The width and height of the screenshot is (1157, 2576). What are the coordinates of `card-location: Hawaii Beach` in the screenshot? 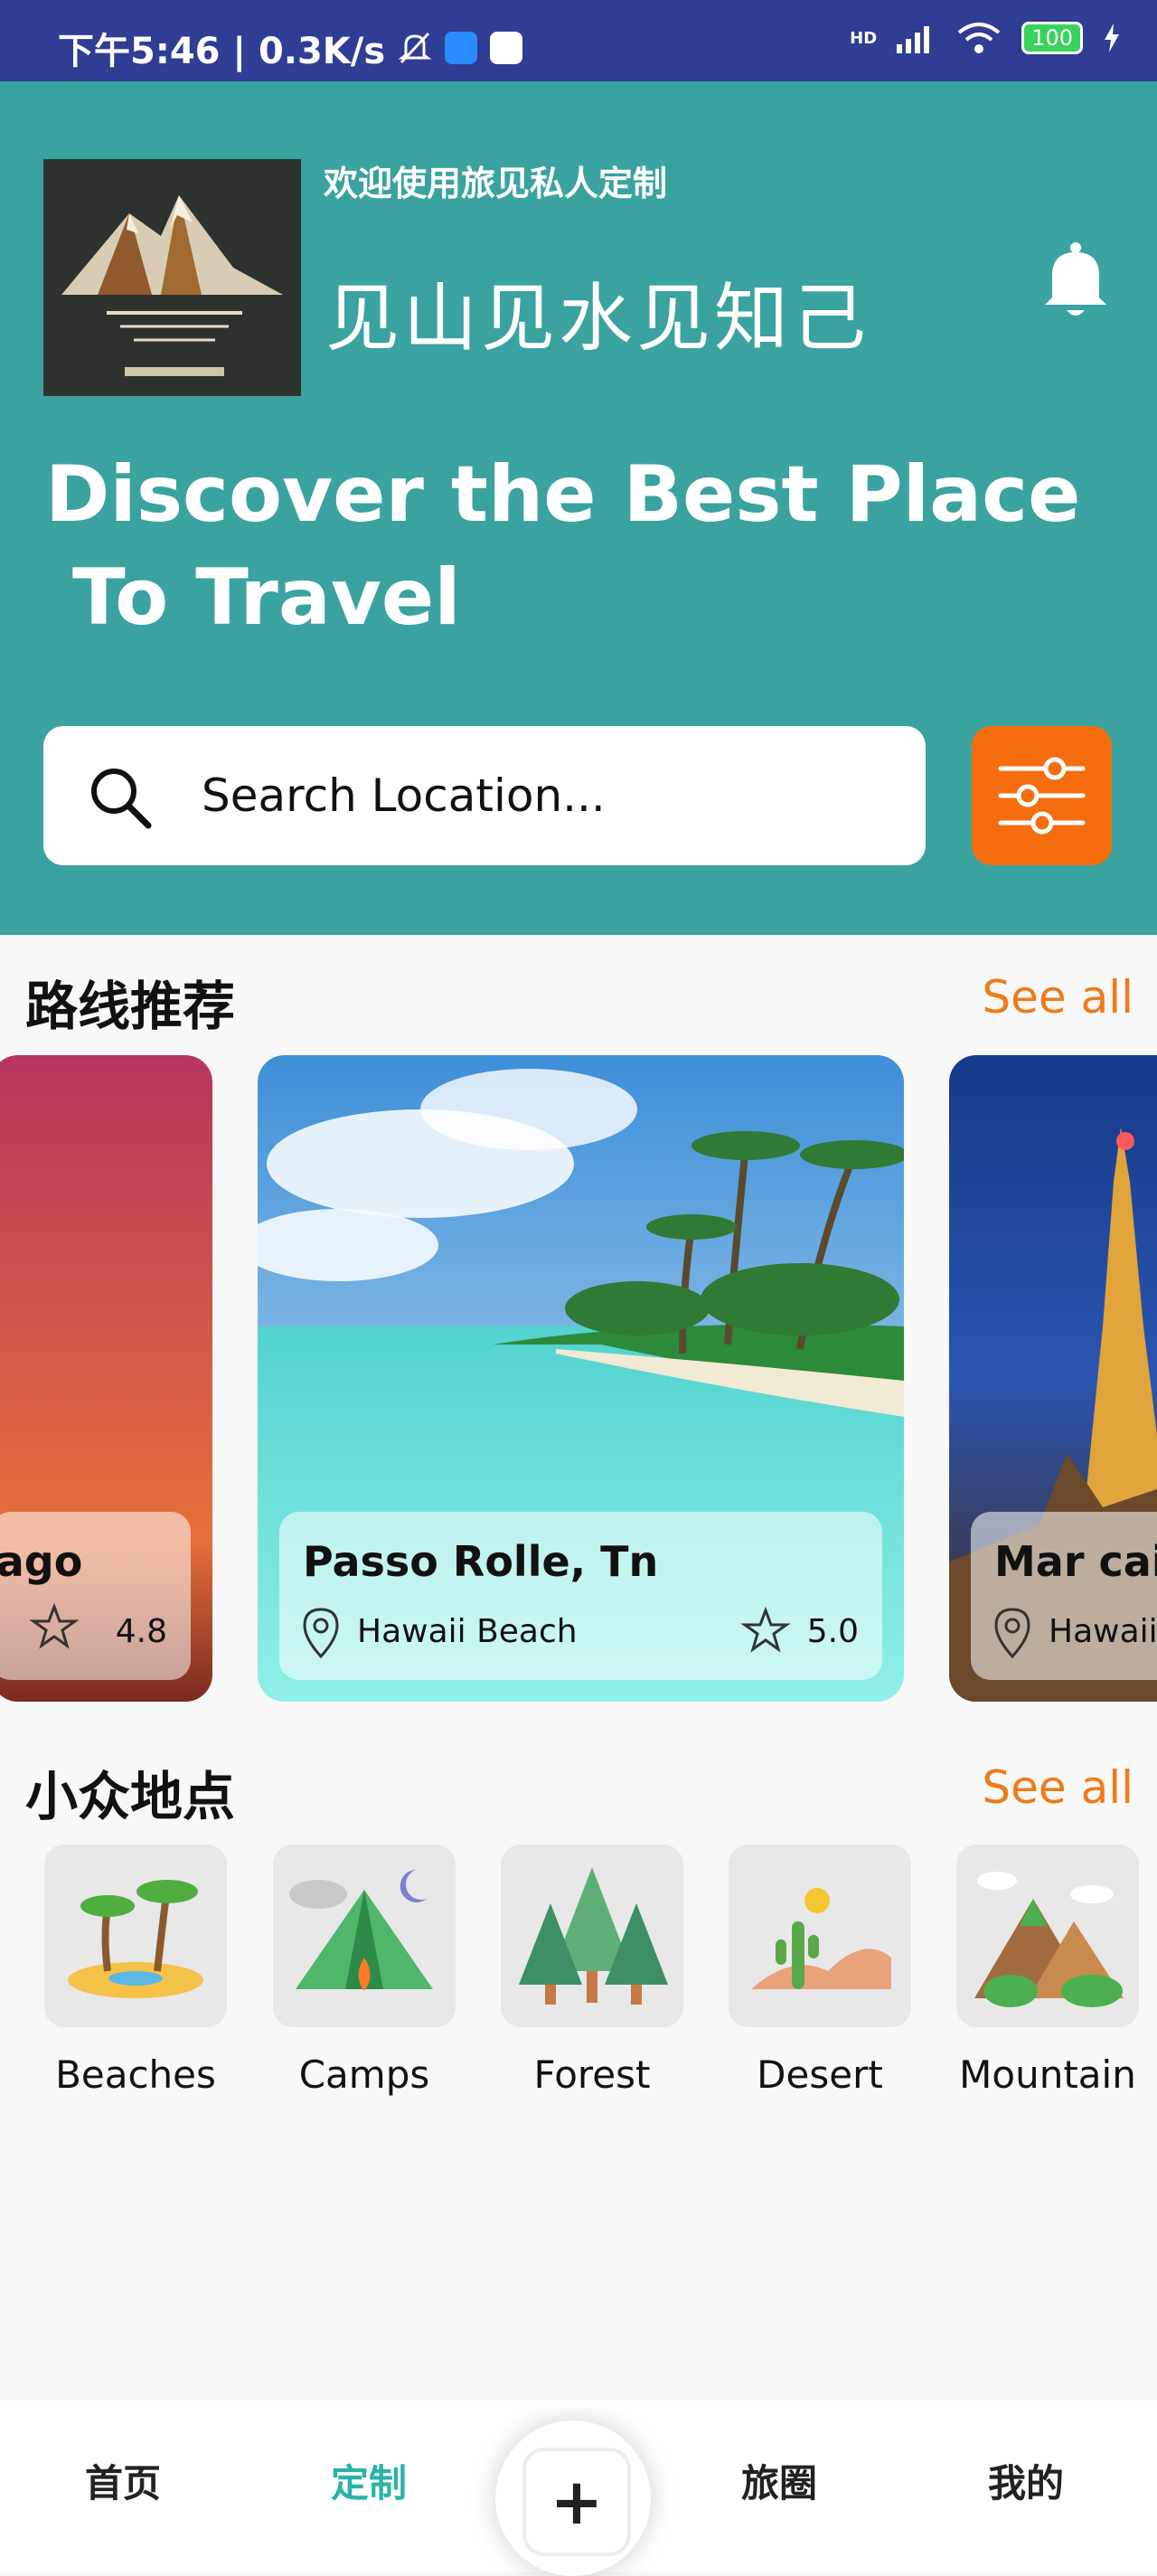 It's located at (467, 1631).